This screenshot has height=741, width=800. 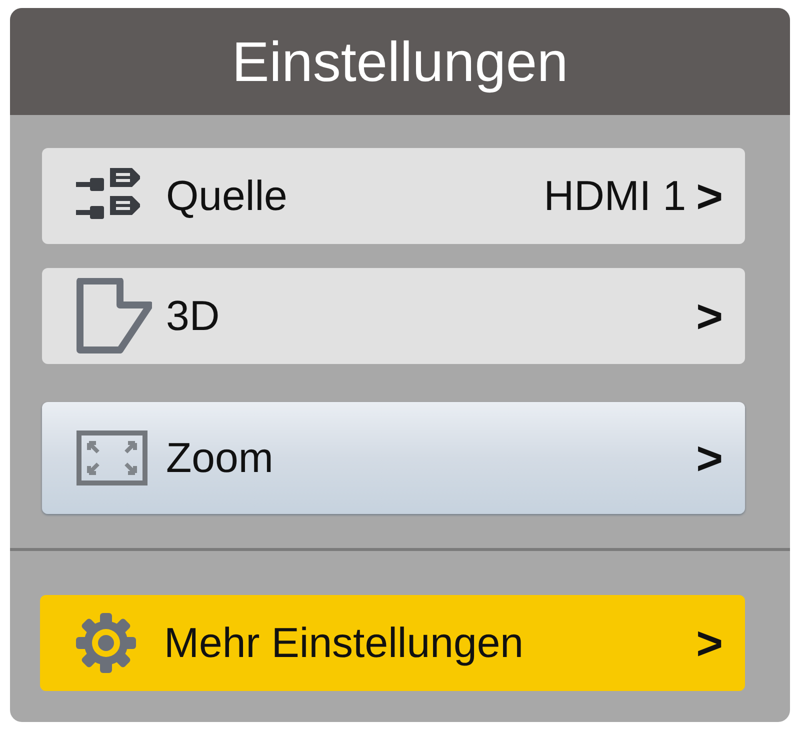 What do you see at coordinates (344, 643) in the screenshot?
I see `item-label: Mehr Einstellungen` at bounding box center [344, 643].